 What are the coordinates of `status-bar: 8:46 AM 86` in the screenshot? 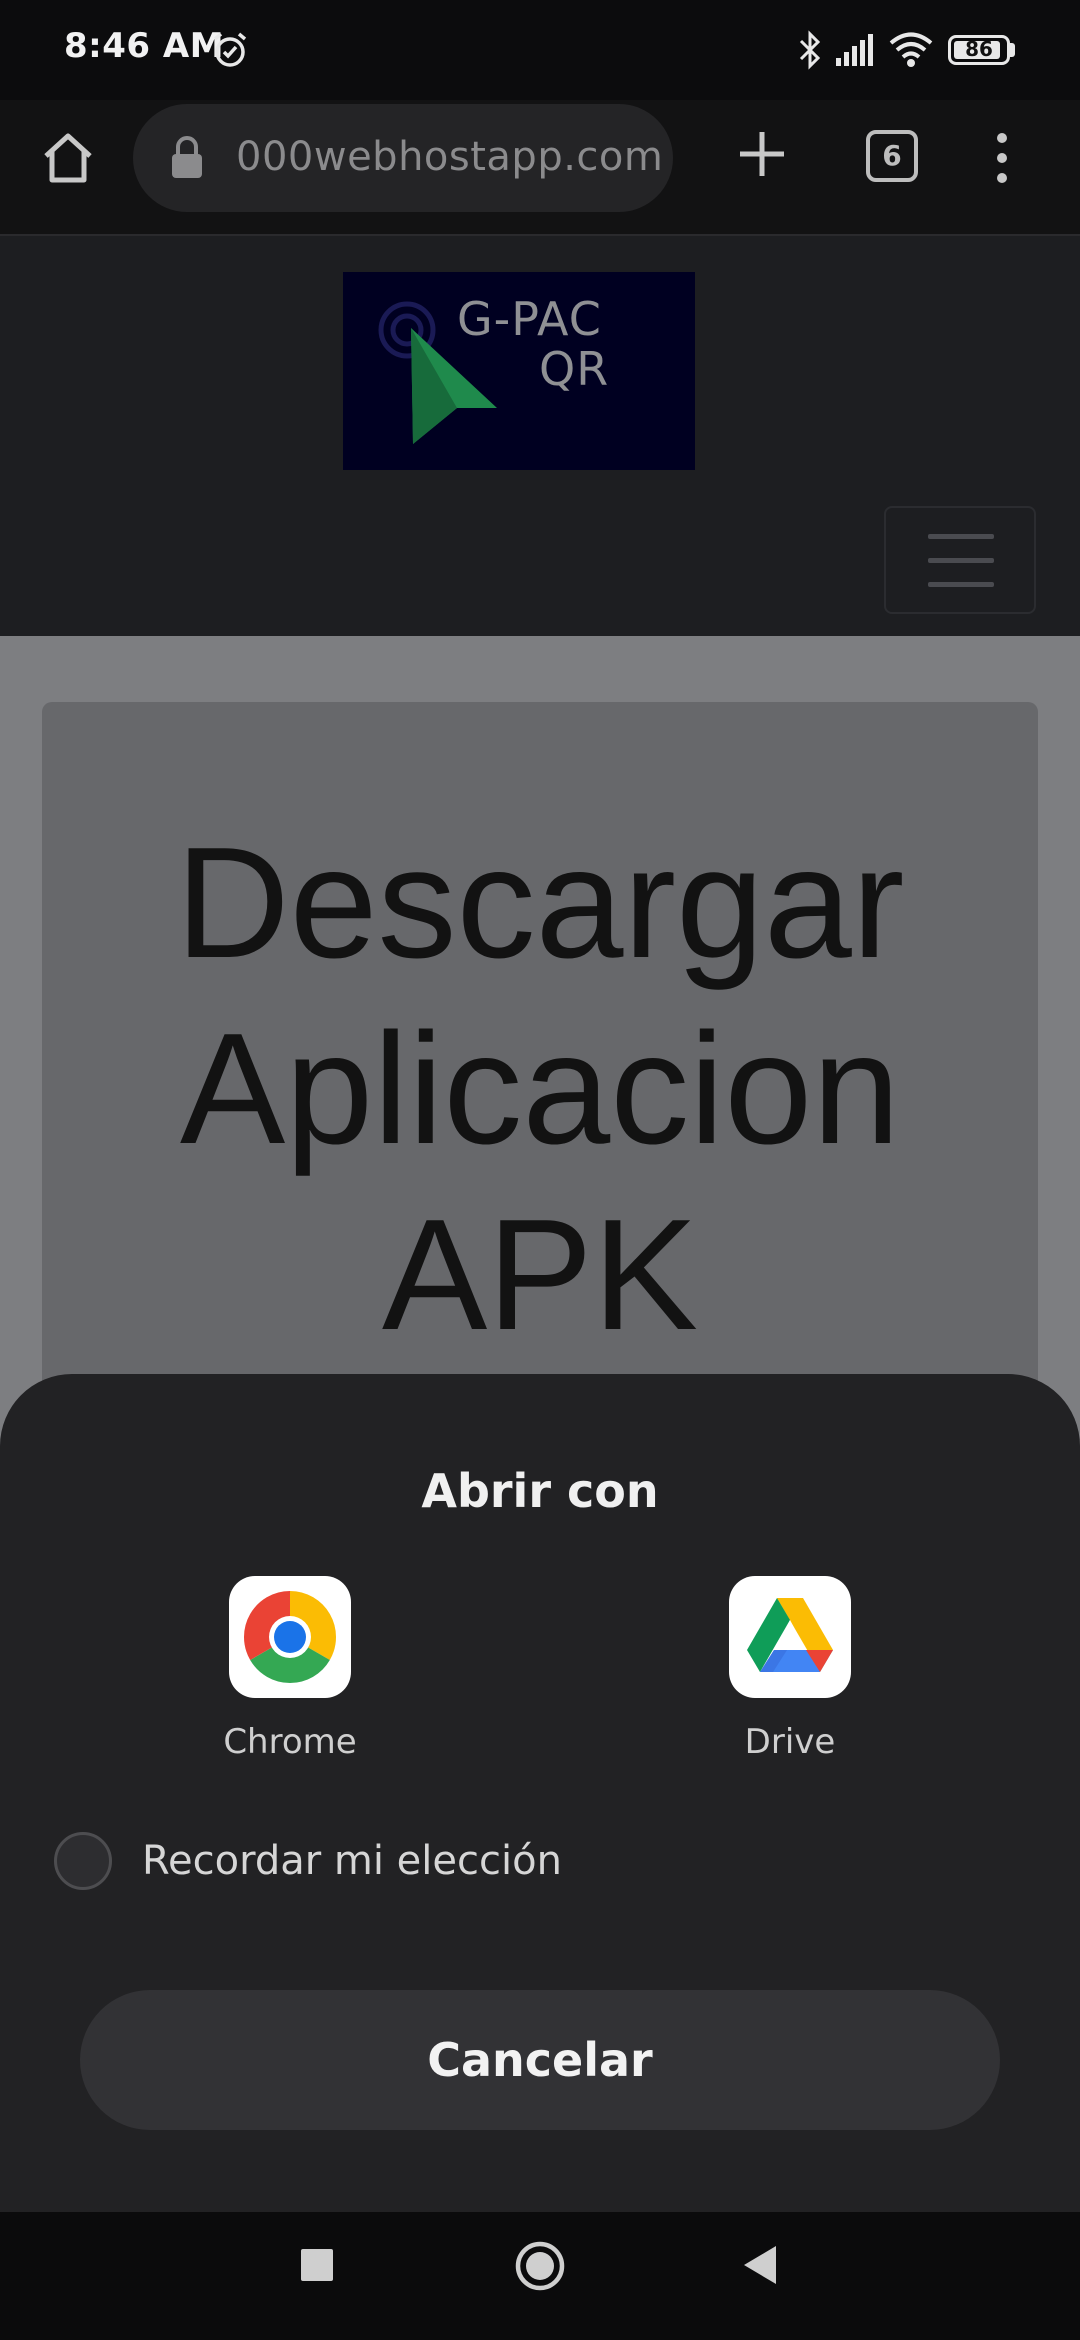 It's located at (540, 50).